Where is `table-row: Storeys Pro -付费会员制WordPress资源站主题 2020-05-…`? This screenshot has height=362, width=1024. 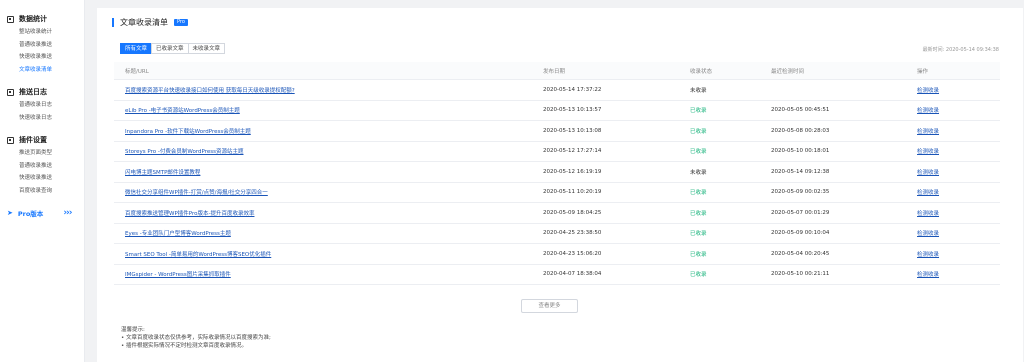
table-row: Storeys Pro -付费会员制WordPress资源站主题 2020-05-… is located at coordinates (557, 152).